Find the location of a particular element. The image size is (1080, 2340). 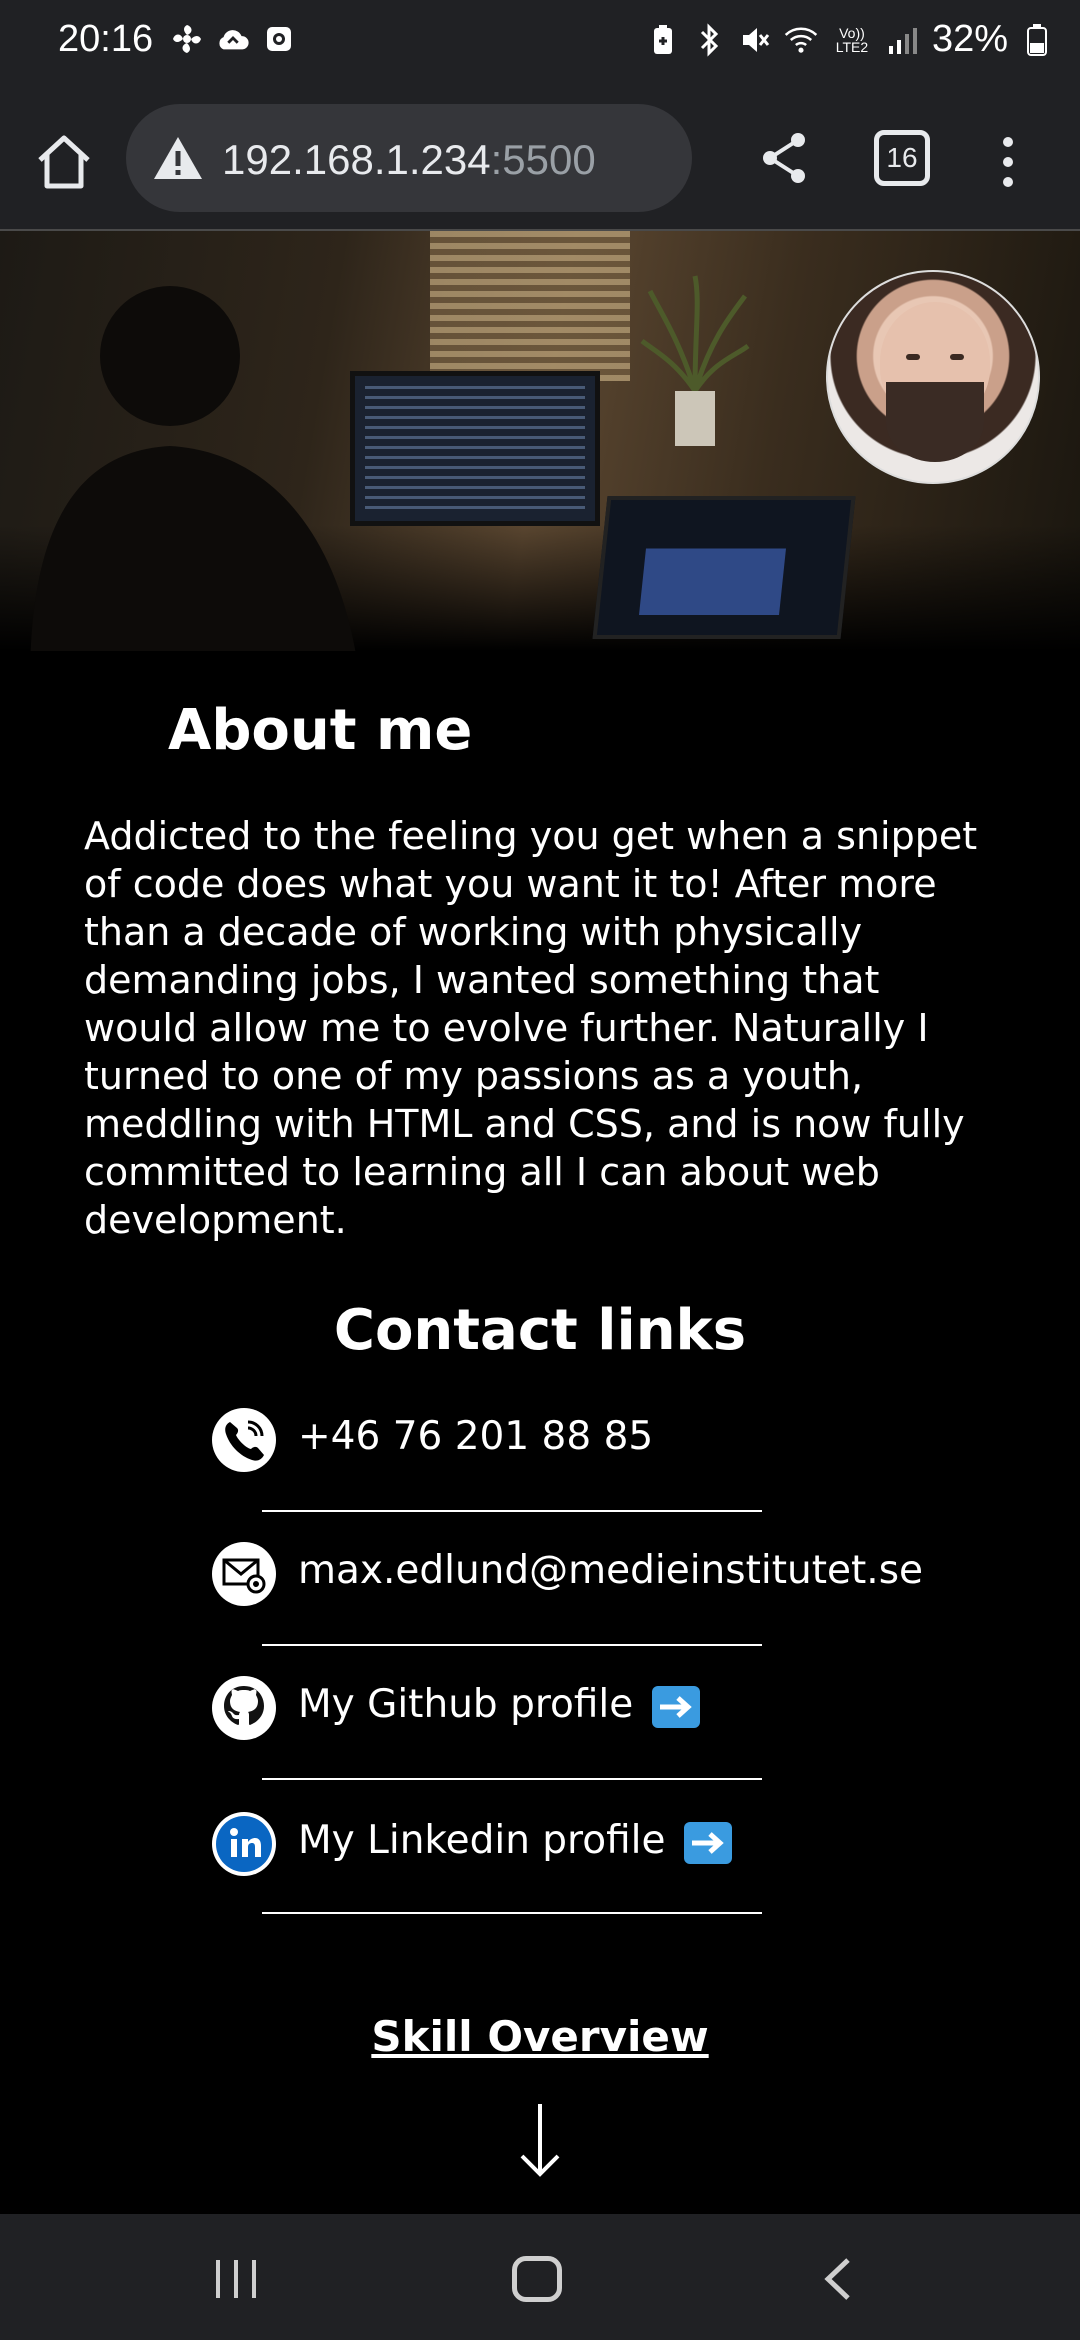

system-nav-bar is located at coordinates (540, 2277).